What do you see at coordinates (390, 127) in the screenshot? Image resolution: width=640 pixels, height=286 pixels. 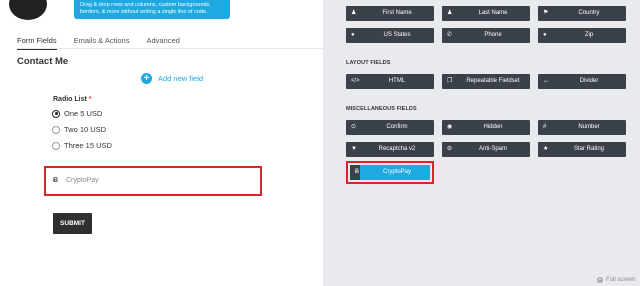 I see `field-confirm: ⊙ Confirm` at bounding box center [390, 127].